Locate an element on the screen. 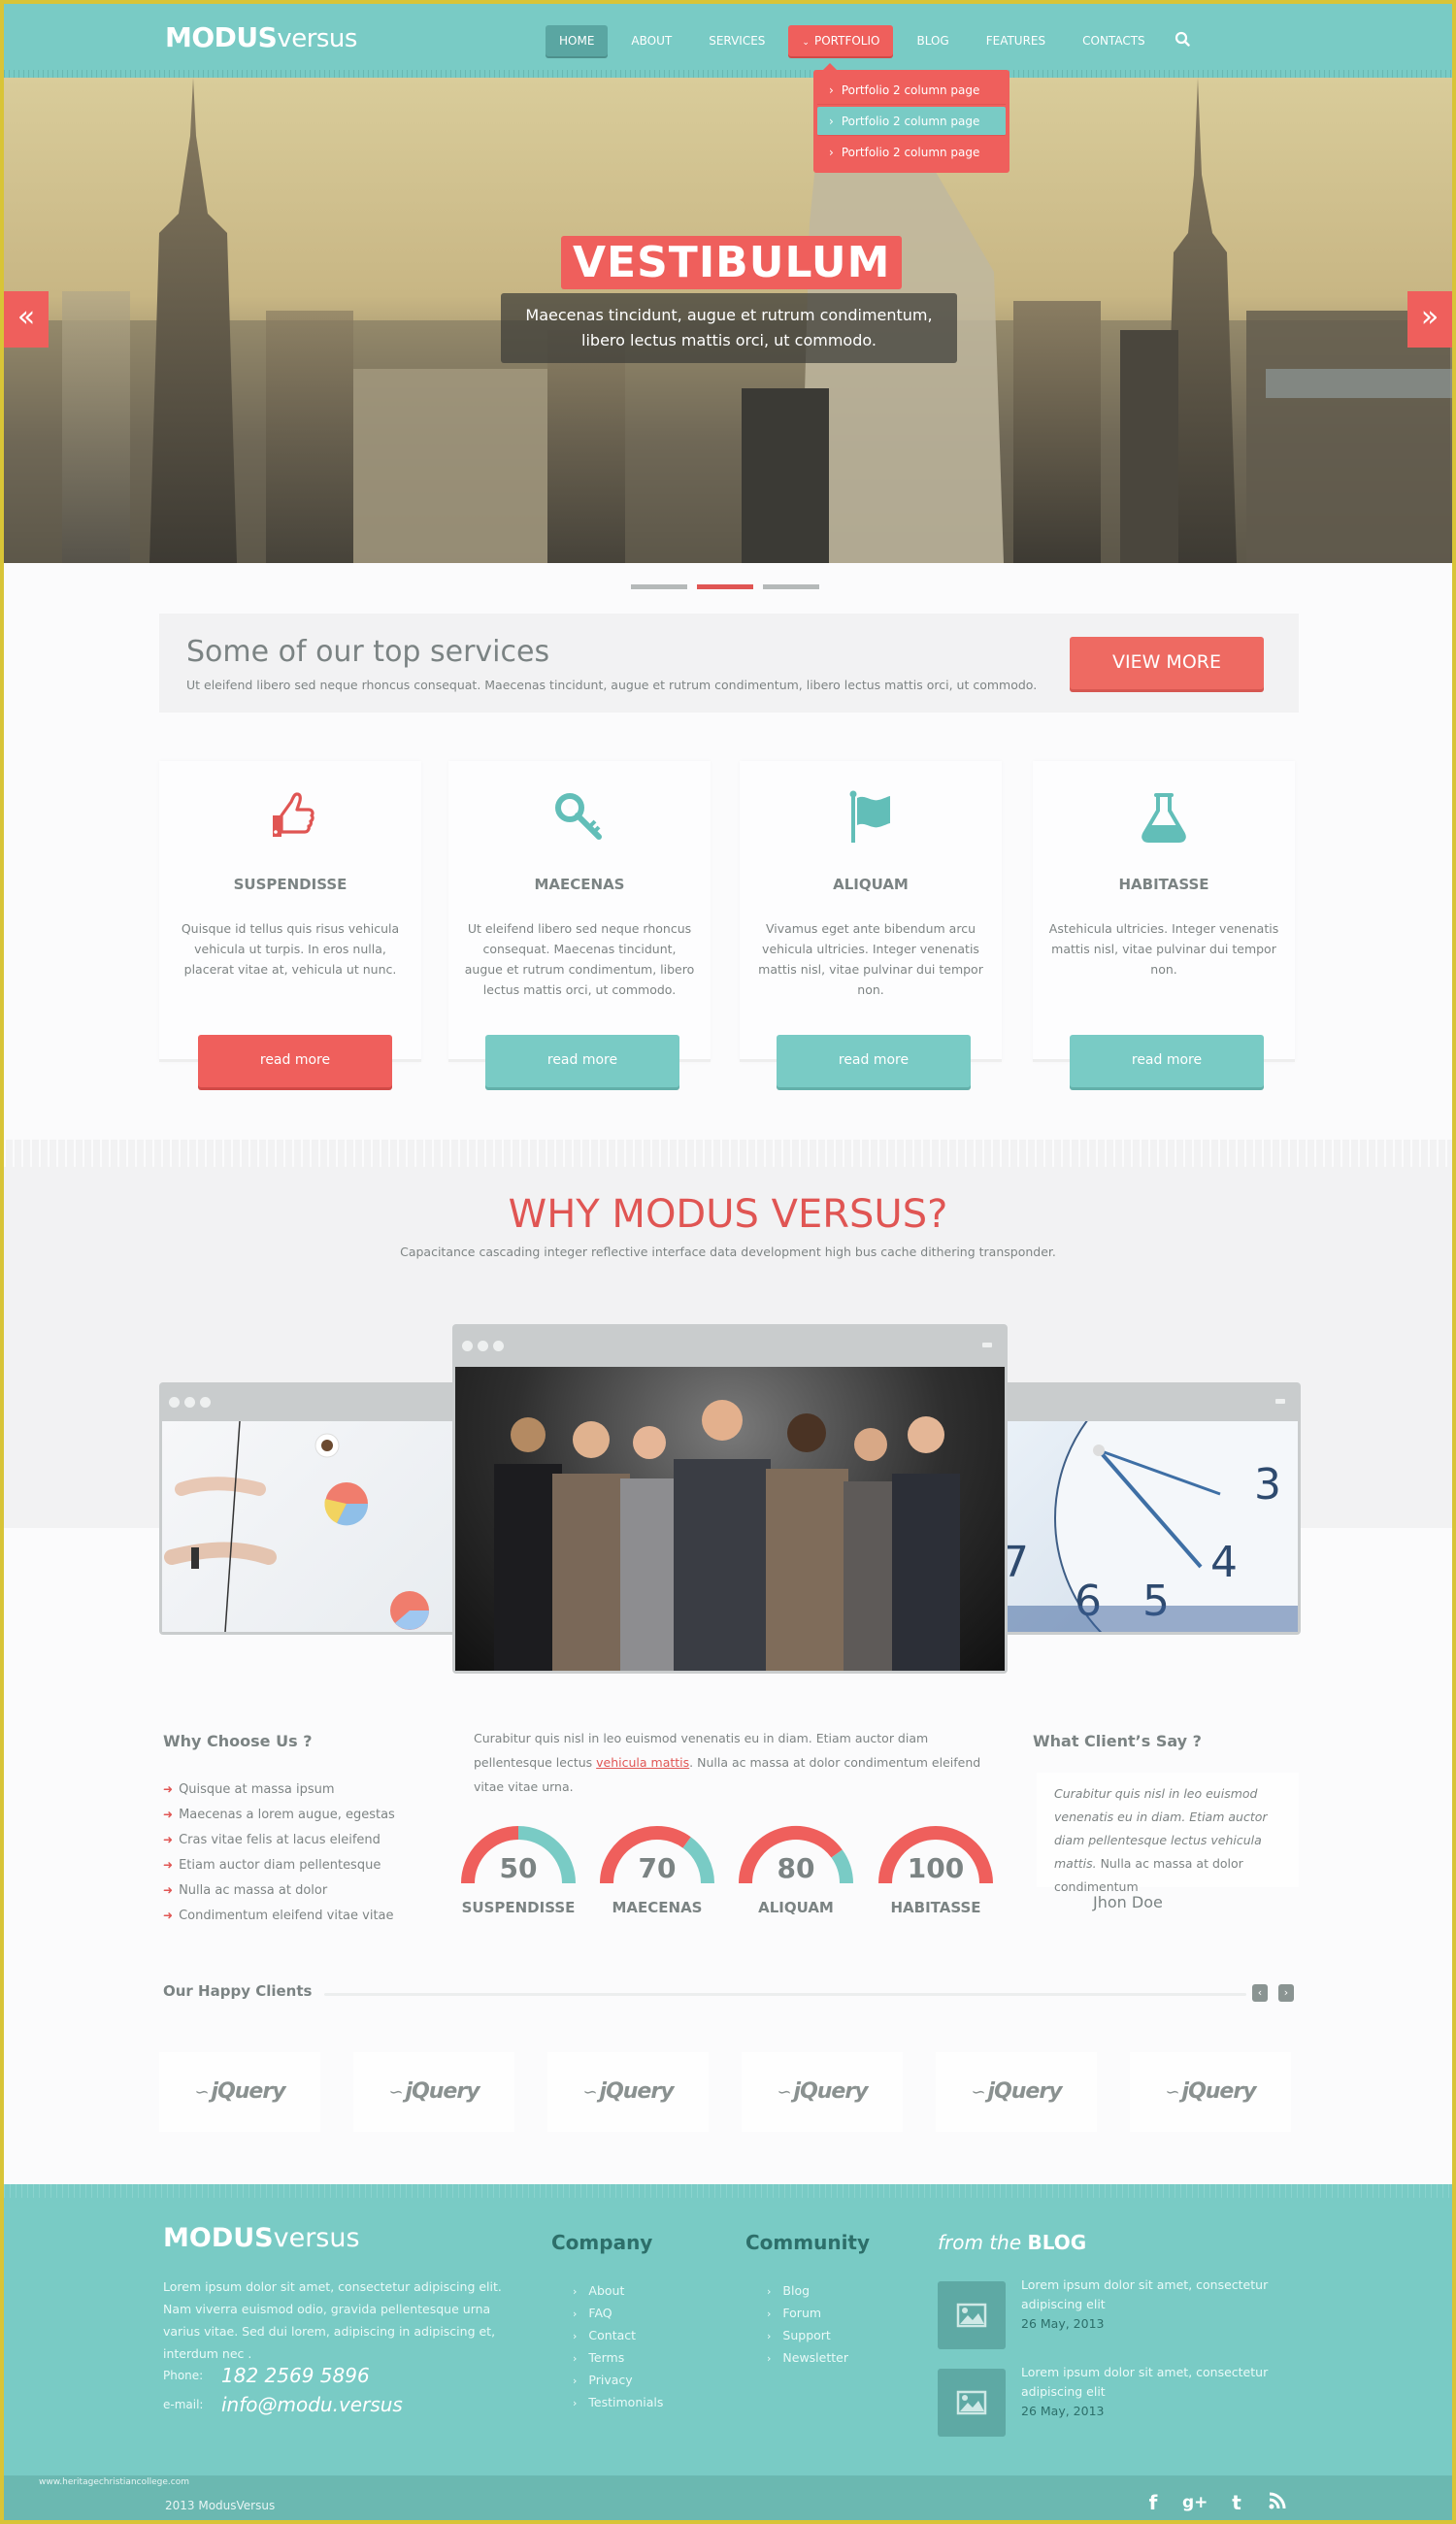 Image resolution: width=1456 pixels, height=2524 pixels. list-item: ➜ Condimentum eleifend vitae vitae is located at coordinates (279, 1915).